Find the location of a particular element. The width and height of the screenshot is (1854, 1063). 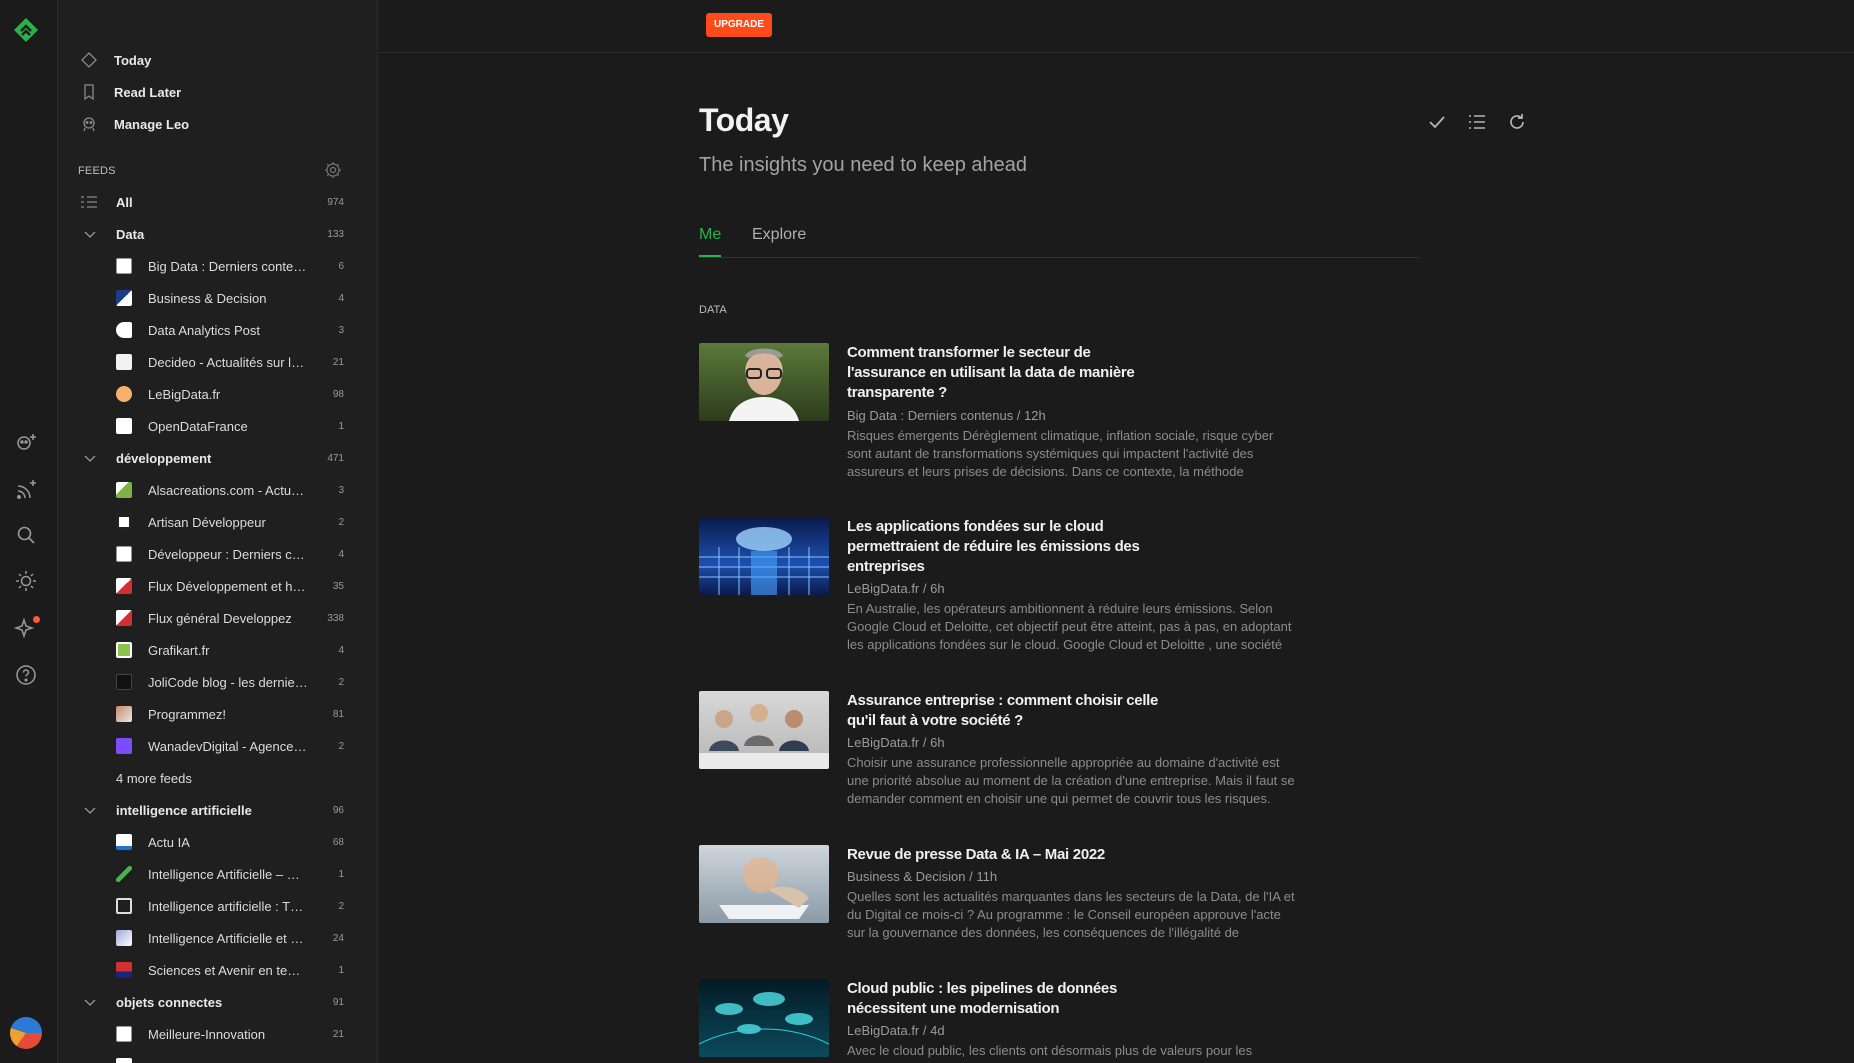

feed-count: 98 is located at coordinates (338, 394).